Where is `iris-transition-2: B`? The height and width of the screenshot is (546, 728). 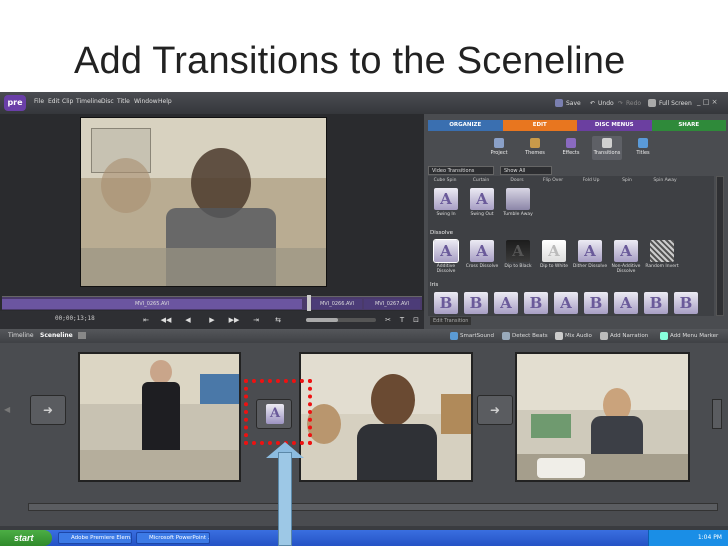 iris-transition-2: B is located at coordinates (476, 303).